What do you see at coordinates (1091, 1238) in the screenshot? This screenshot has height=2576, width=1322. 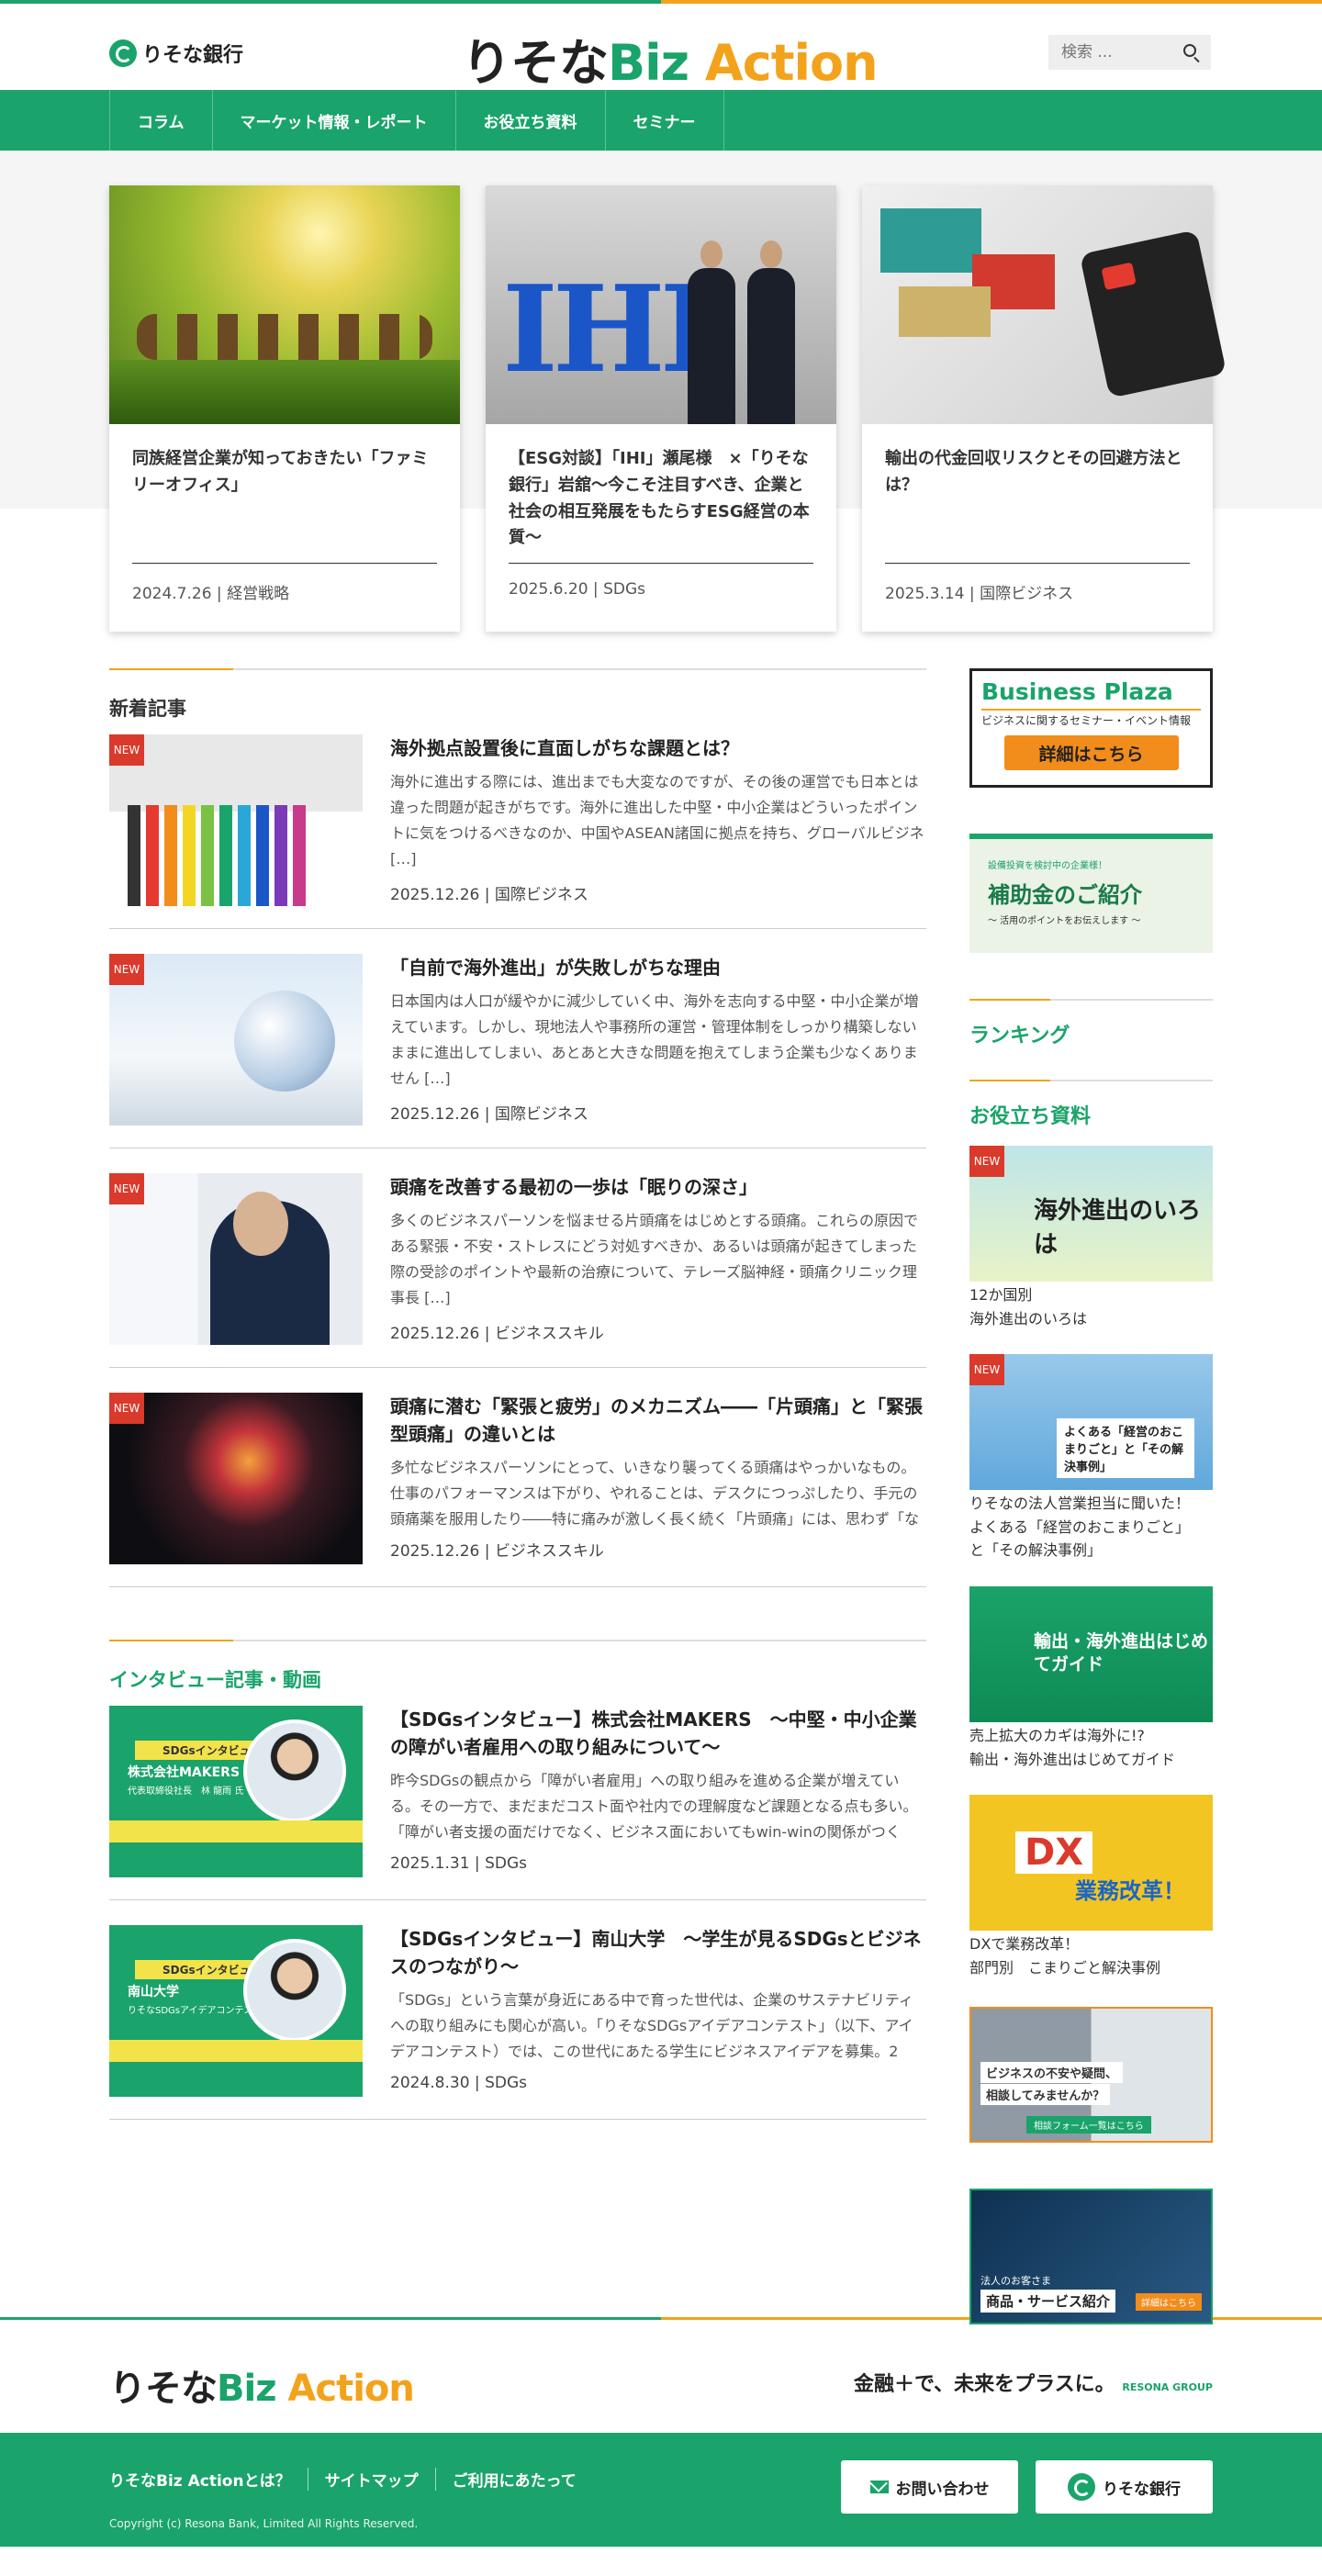 I see `resource-item: NEW 海外進出のいろは 12か国別 海外進出のいろは` at bounding box center [1091, 1238].